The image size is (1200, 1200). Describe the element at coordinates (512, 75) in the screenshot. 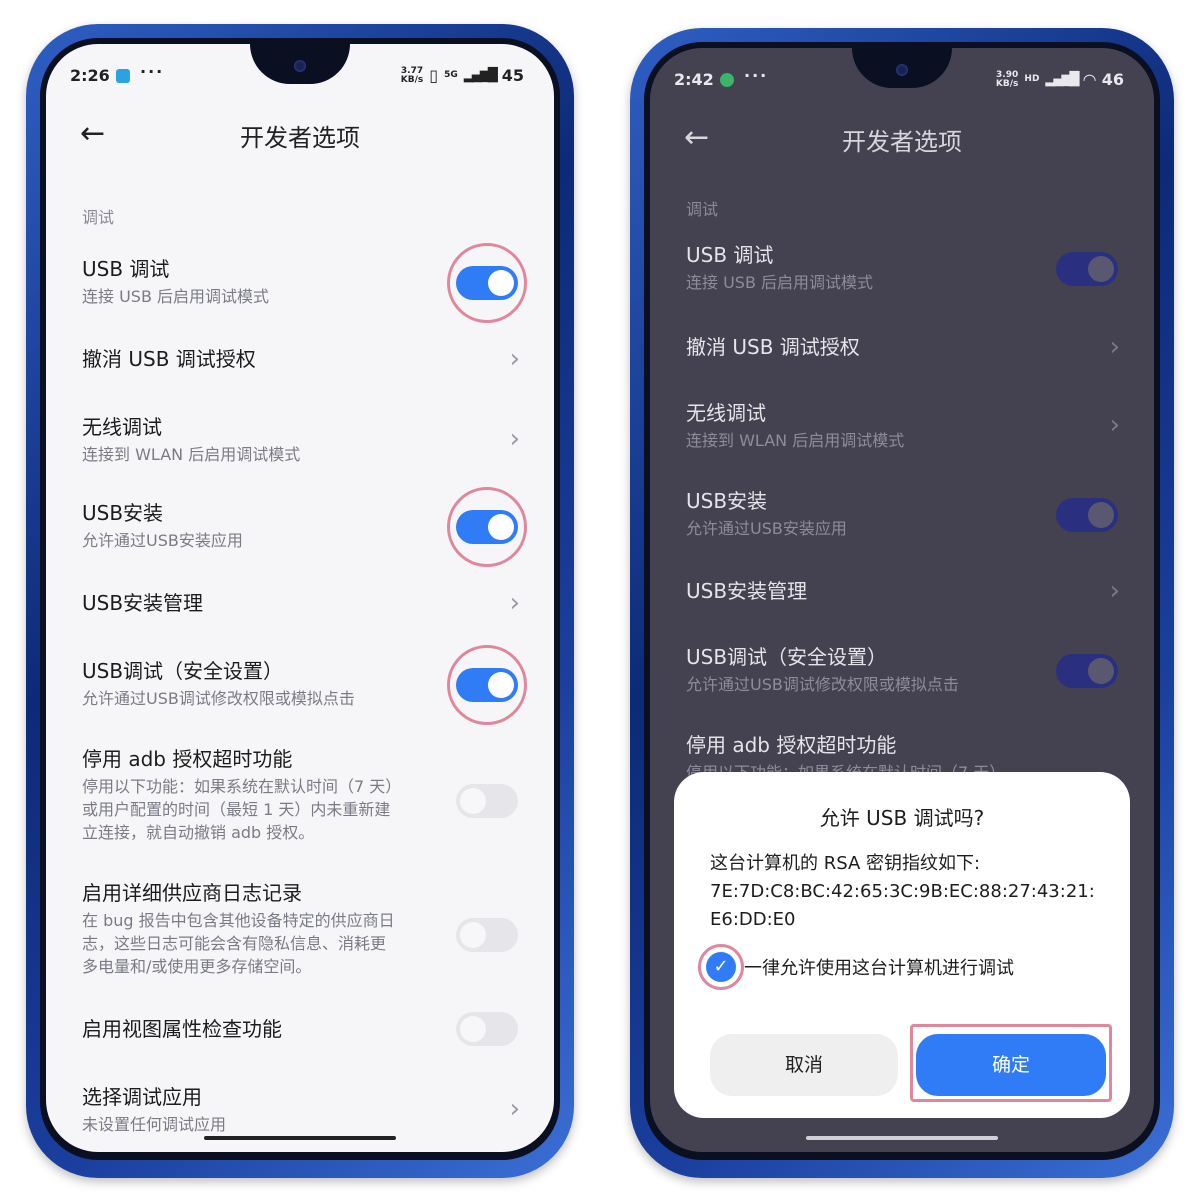

I see `battery-level: 45` at that location.